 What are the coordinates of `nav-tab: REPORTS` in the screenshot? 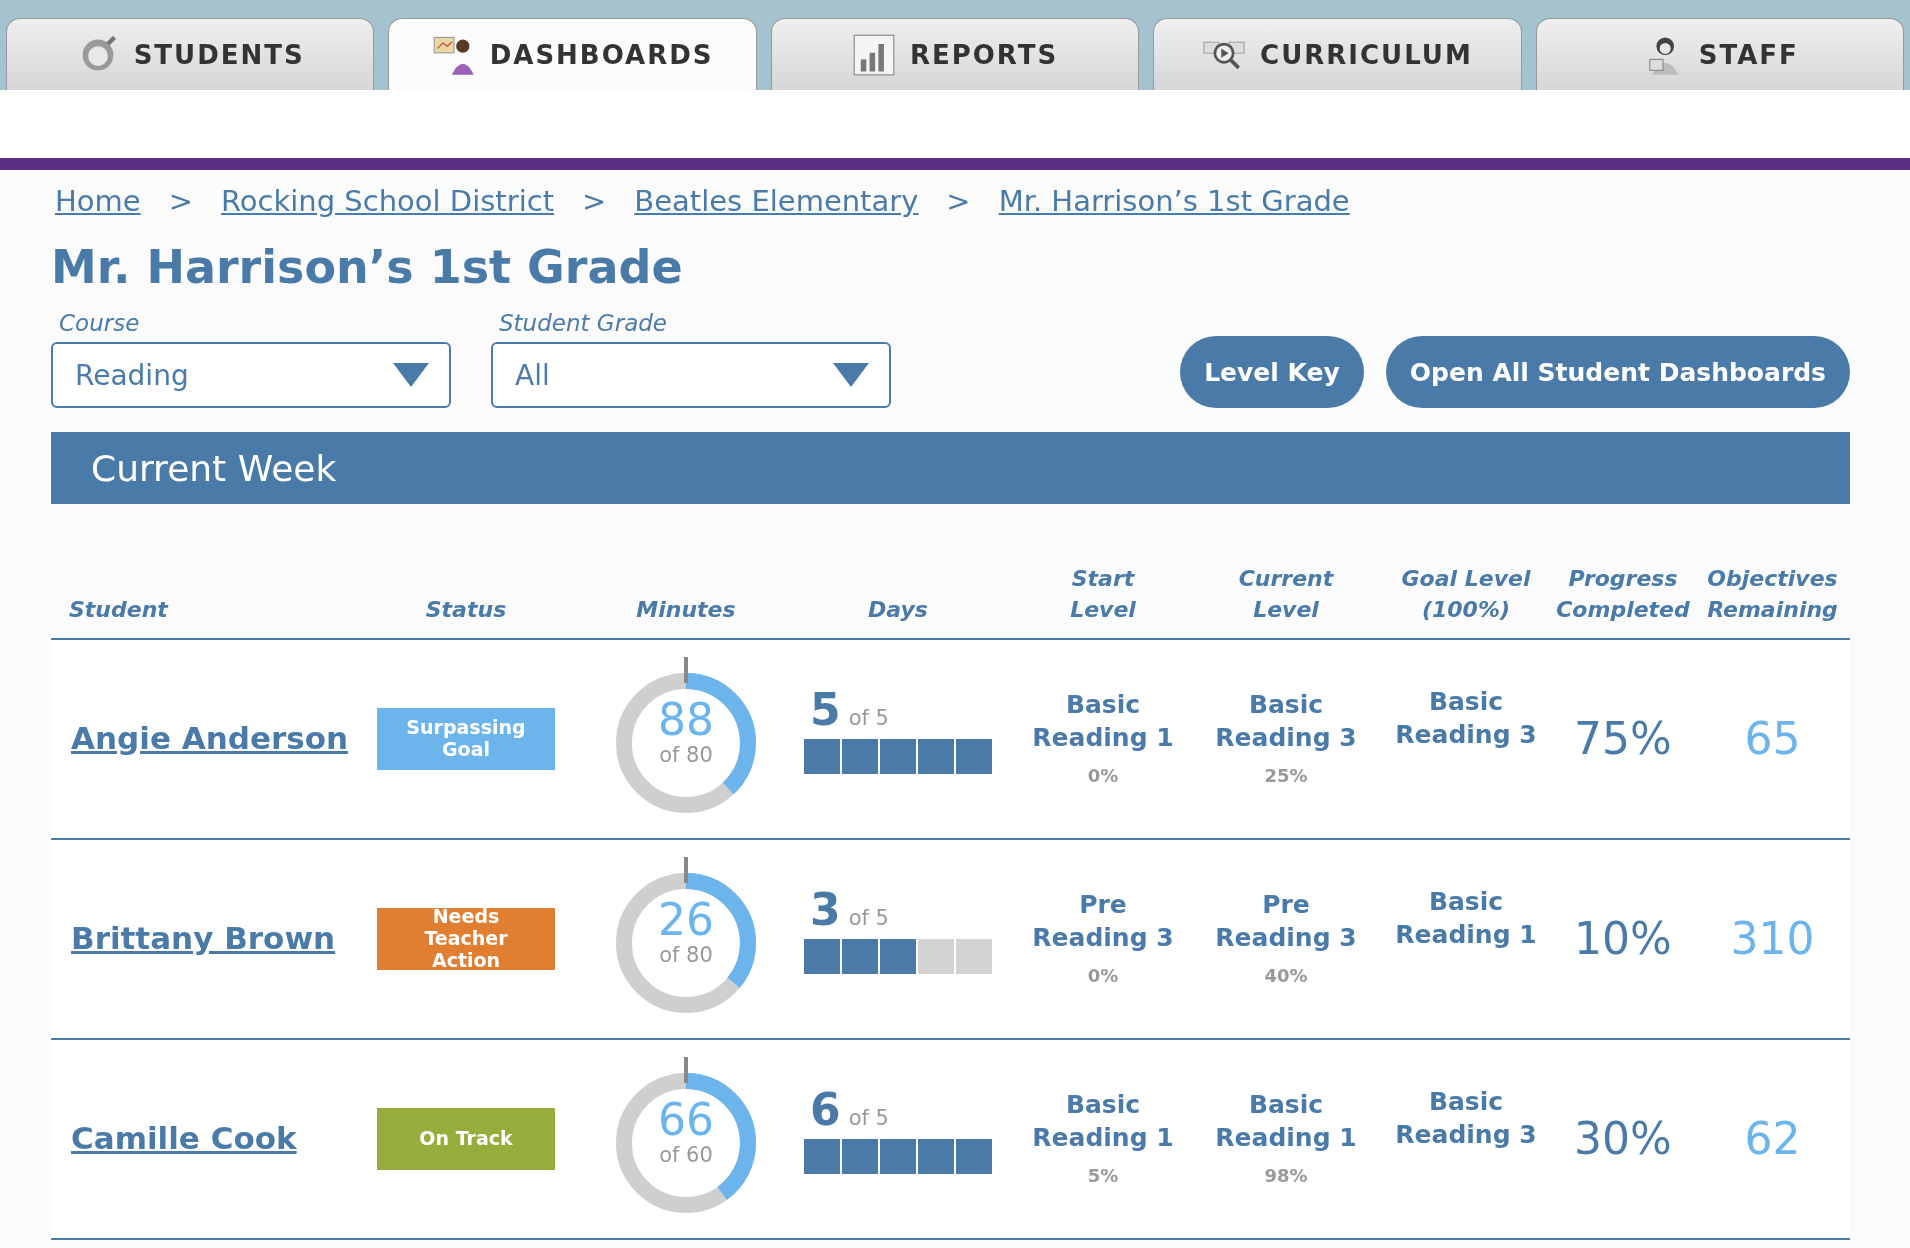 It's located at (955, 54).